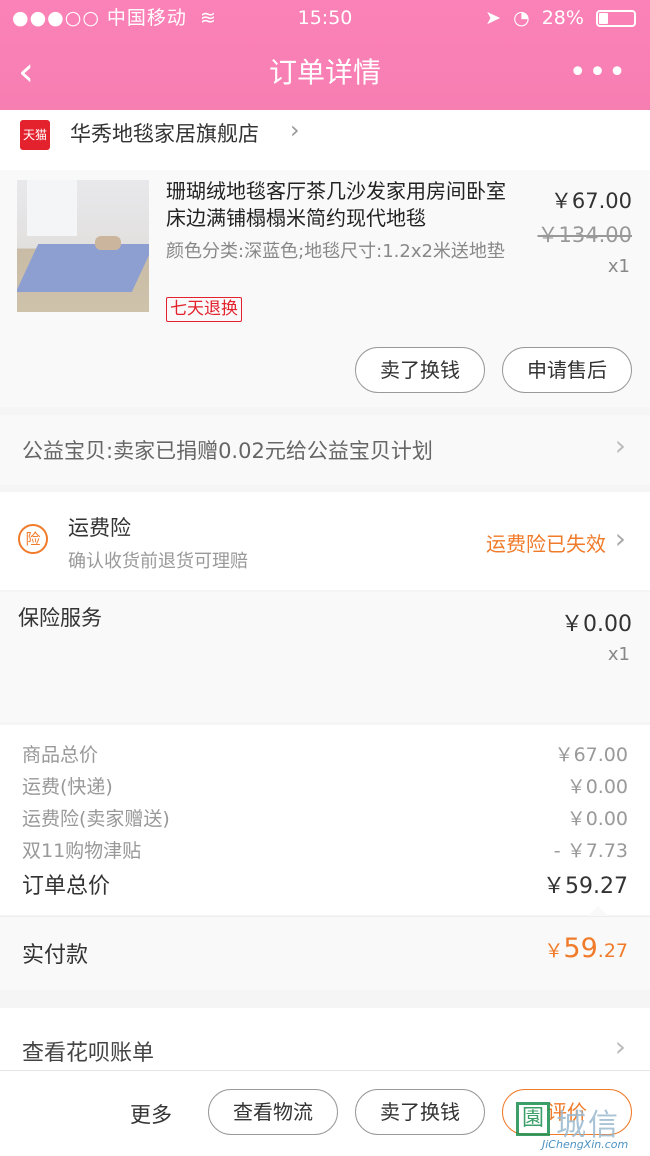 The width and height of the screenshot is (650, 1156). I want to click on paid-integer: 59, so click(580, 948).